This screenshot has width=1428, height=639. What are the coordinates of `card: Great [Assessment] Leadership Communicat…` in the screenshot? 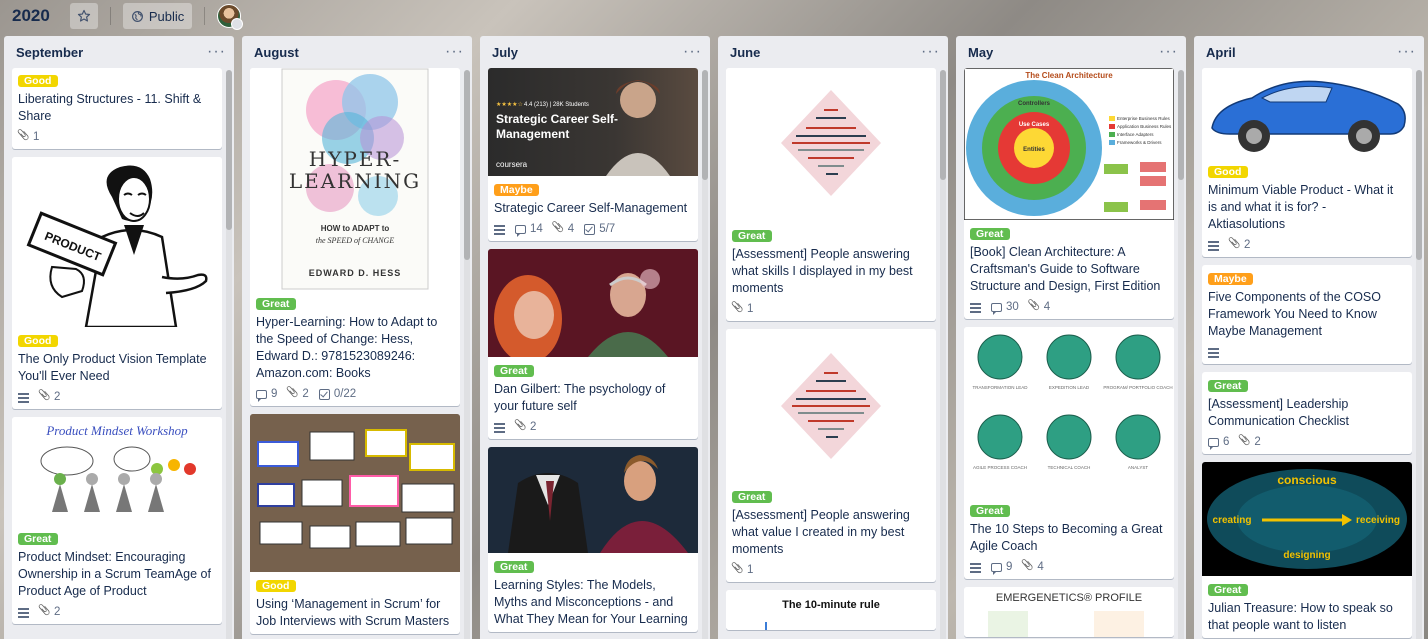 It's located at (1307, 413).